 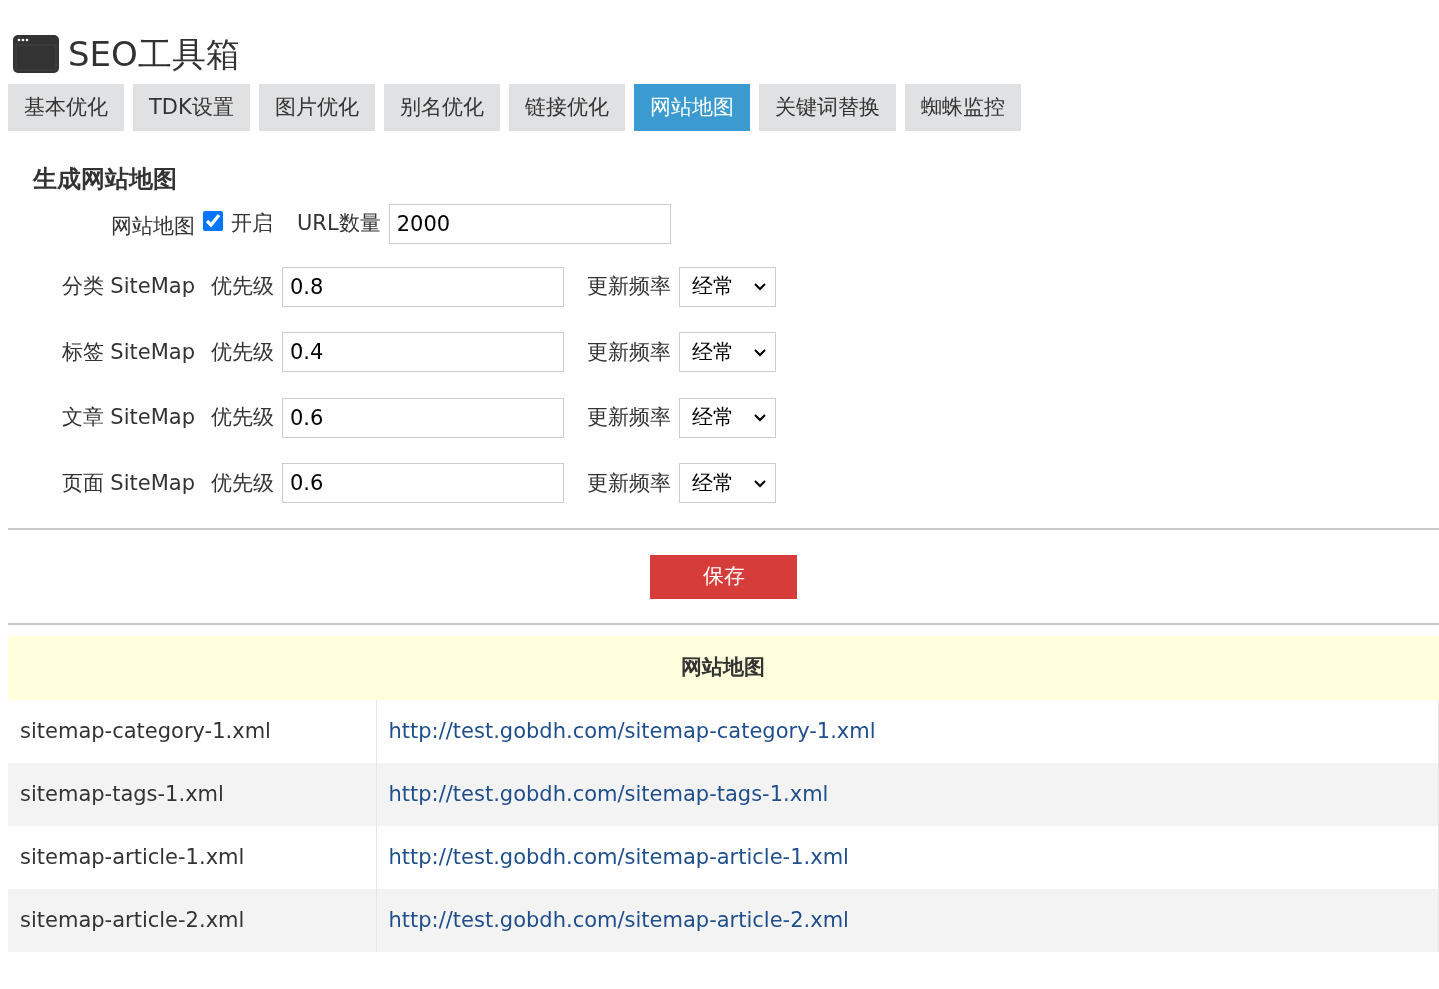 I want to click on sitemap-link: http://test.gobdh.com/sitemap-article-1.xml, so click(x=618, y=856).